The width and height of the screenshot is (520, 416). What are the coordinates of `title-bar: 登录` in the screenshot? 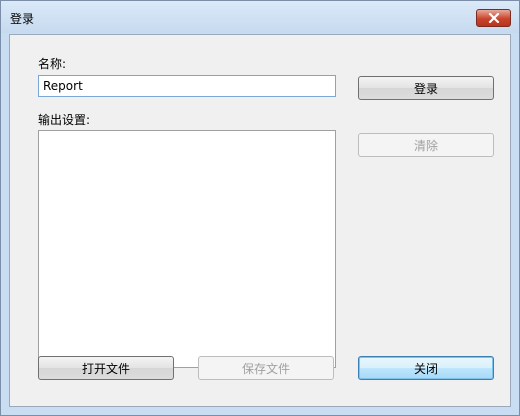 It's located at (260, 17).